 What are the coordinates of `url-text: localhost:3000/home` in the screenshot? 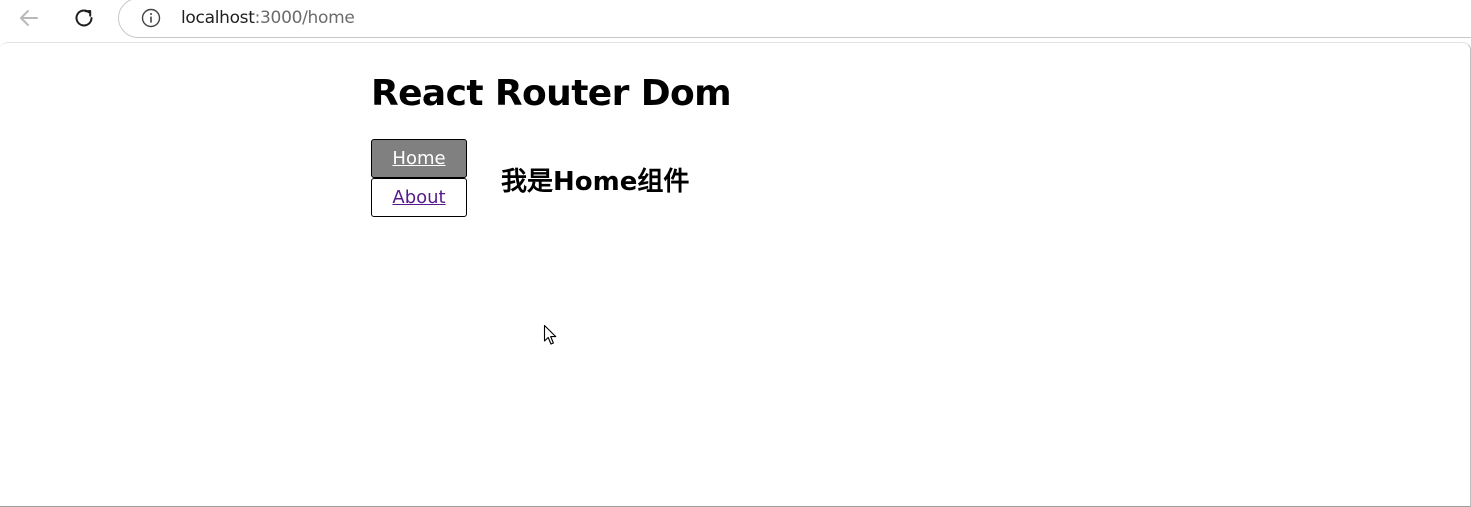 It's located at (268, 18).